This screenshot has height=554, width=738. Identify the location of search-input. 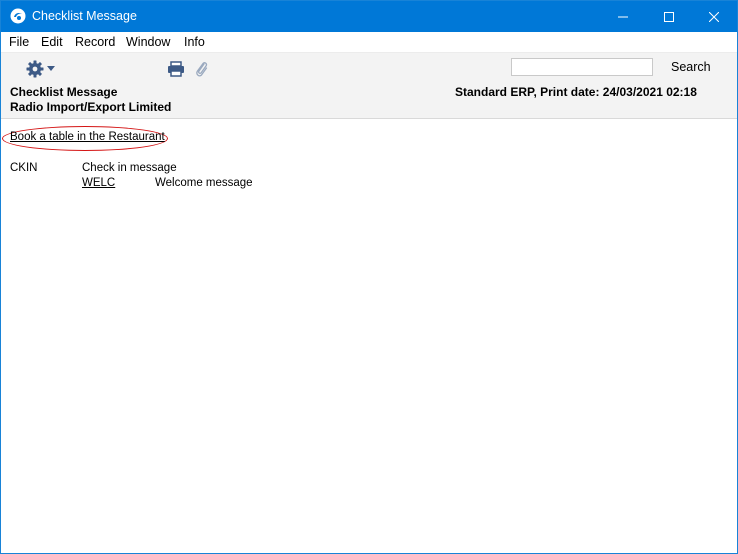
(582, 67).